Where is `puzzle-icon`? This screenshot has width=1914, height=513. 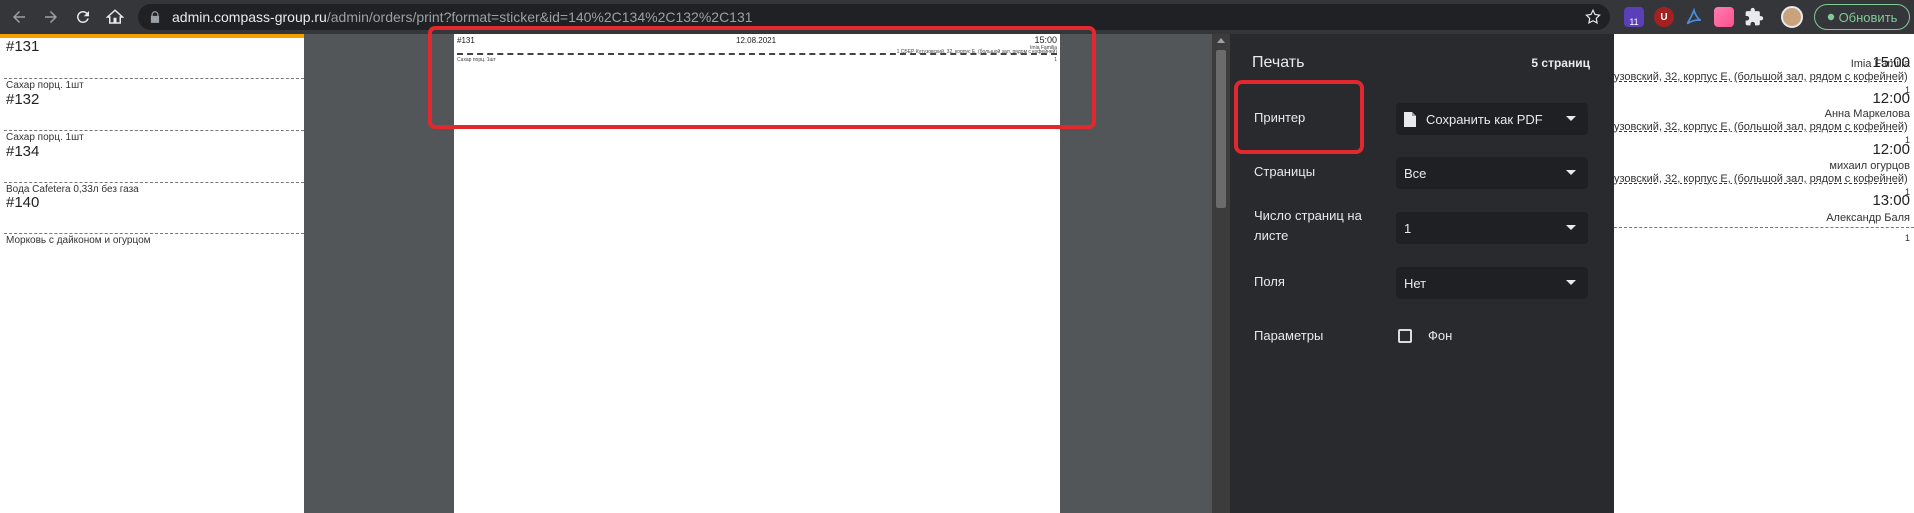 puzzle-icon is located at coordinates (1754, 16).